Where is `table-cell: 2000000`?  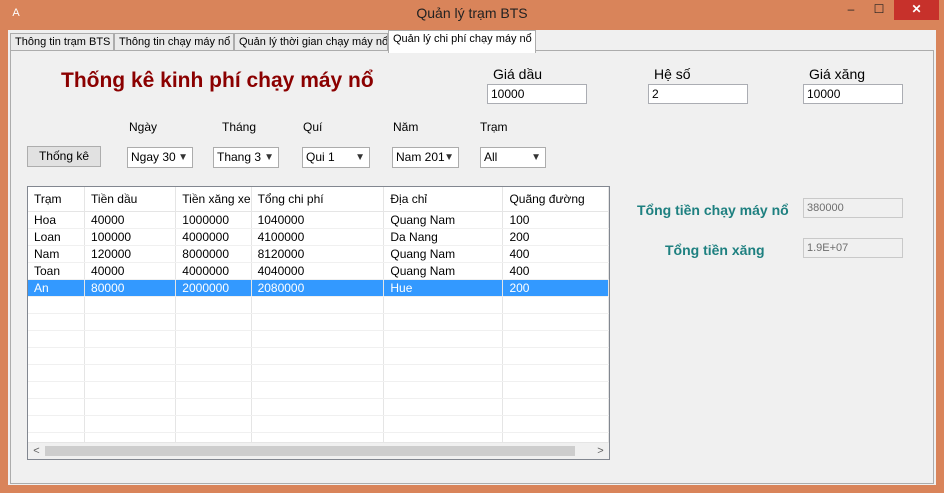 table-cell: 2000000 is located at coordinates (213, 288).